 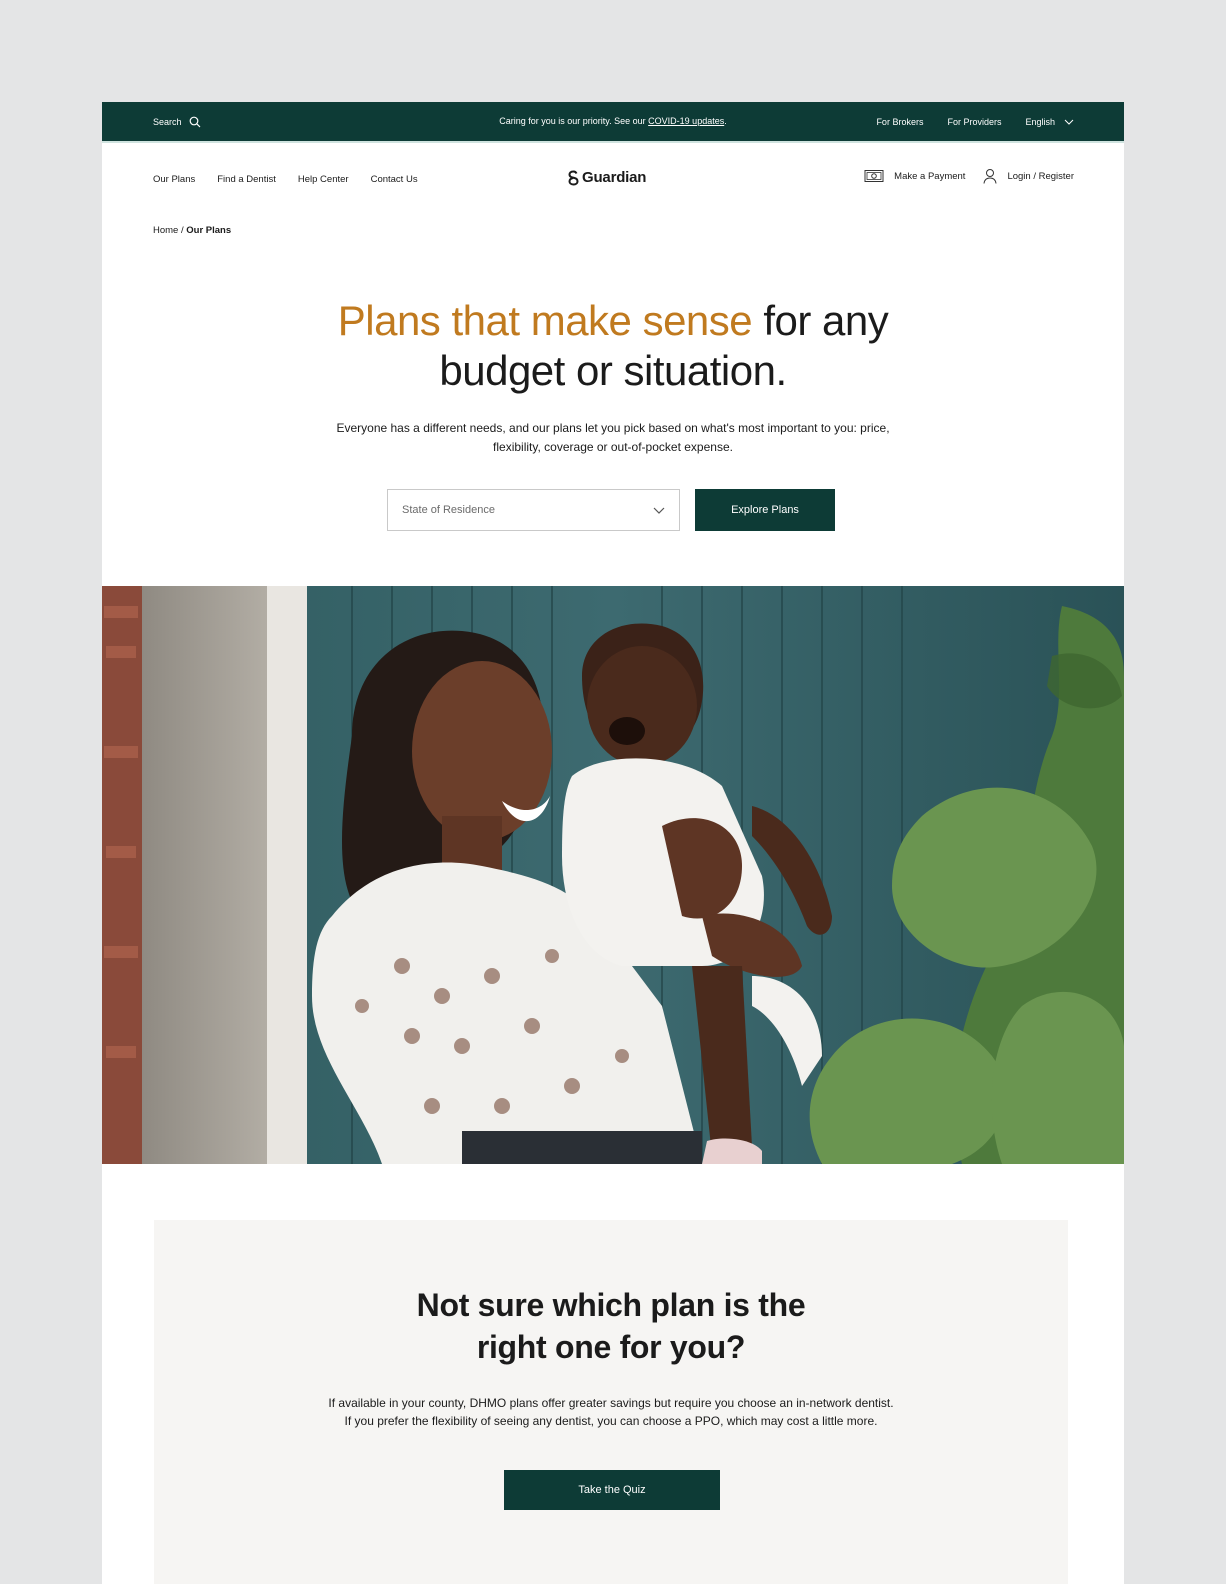 I want to click on login-register-label: Login / Register, so click(x=1040, y=176).